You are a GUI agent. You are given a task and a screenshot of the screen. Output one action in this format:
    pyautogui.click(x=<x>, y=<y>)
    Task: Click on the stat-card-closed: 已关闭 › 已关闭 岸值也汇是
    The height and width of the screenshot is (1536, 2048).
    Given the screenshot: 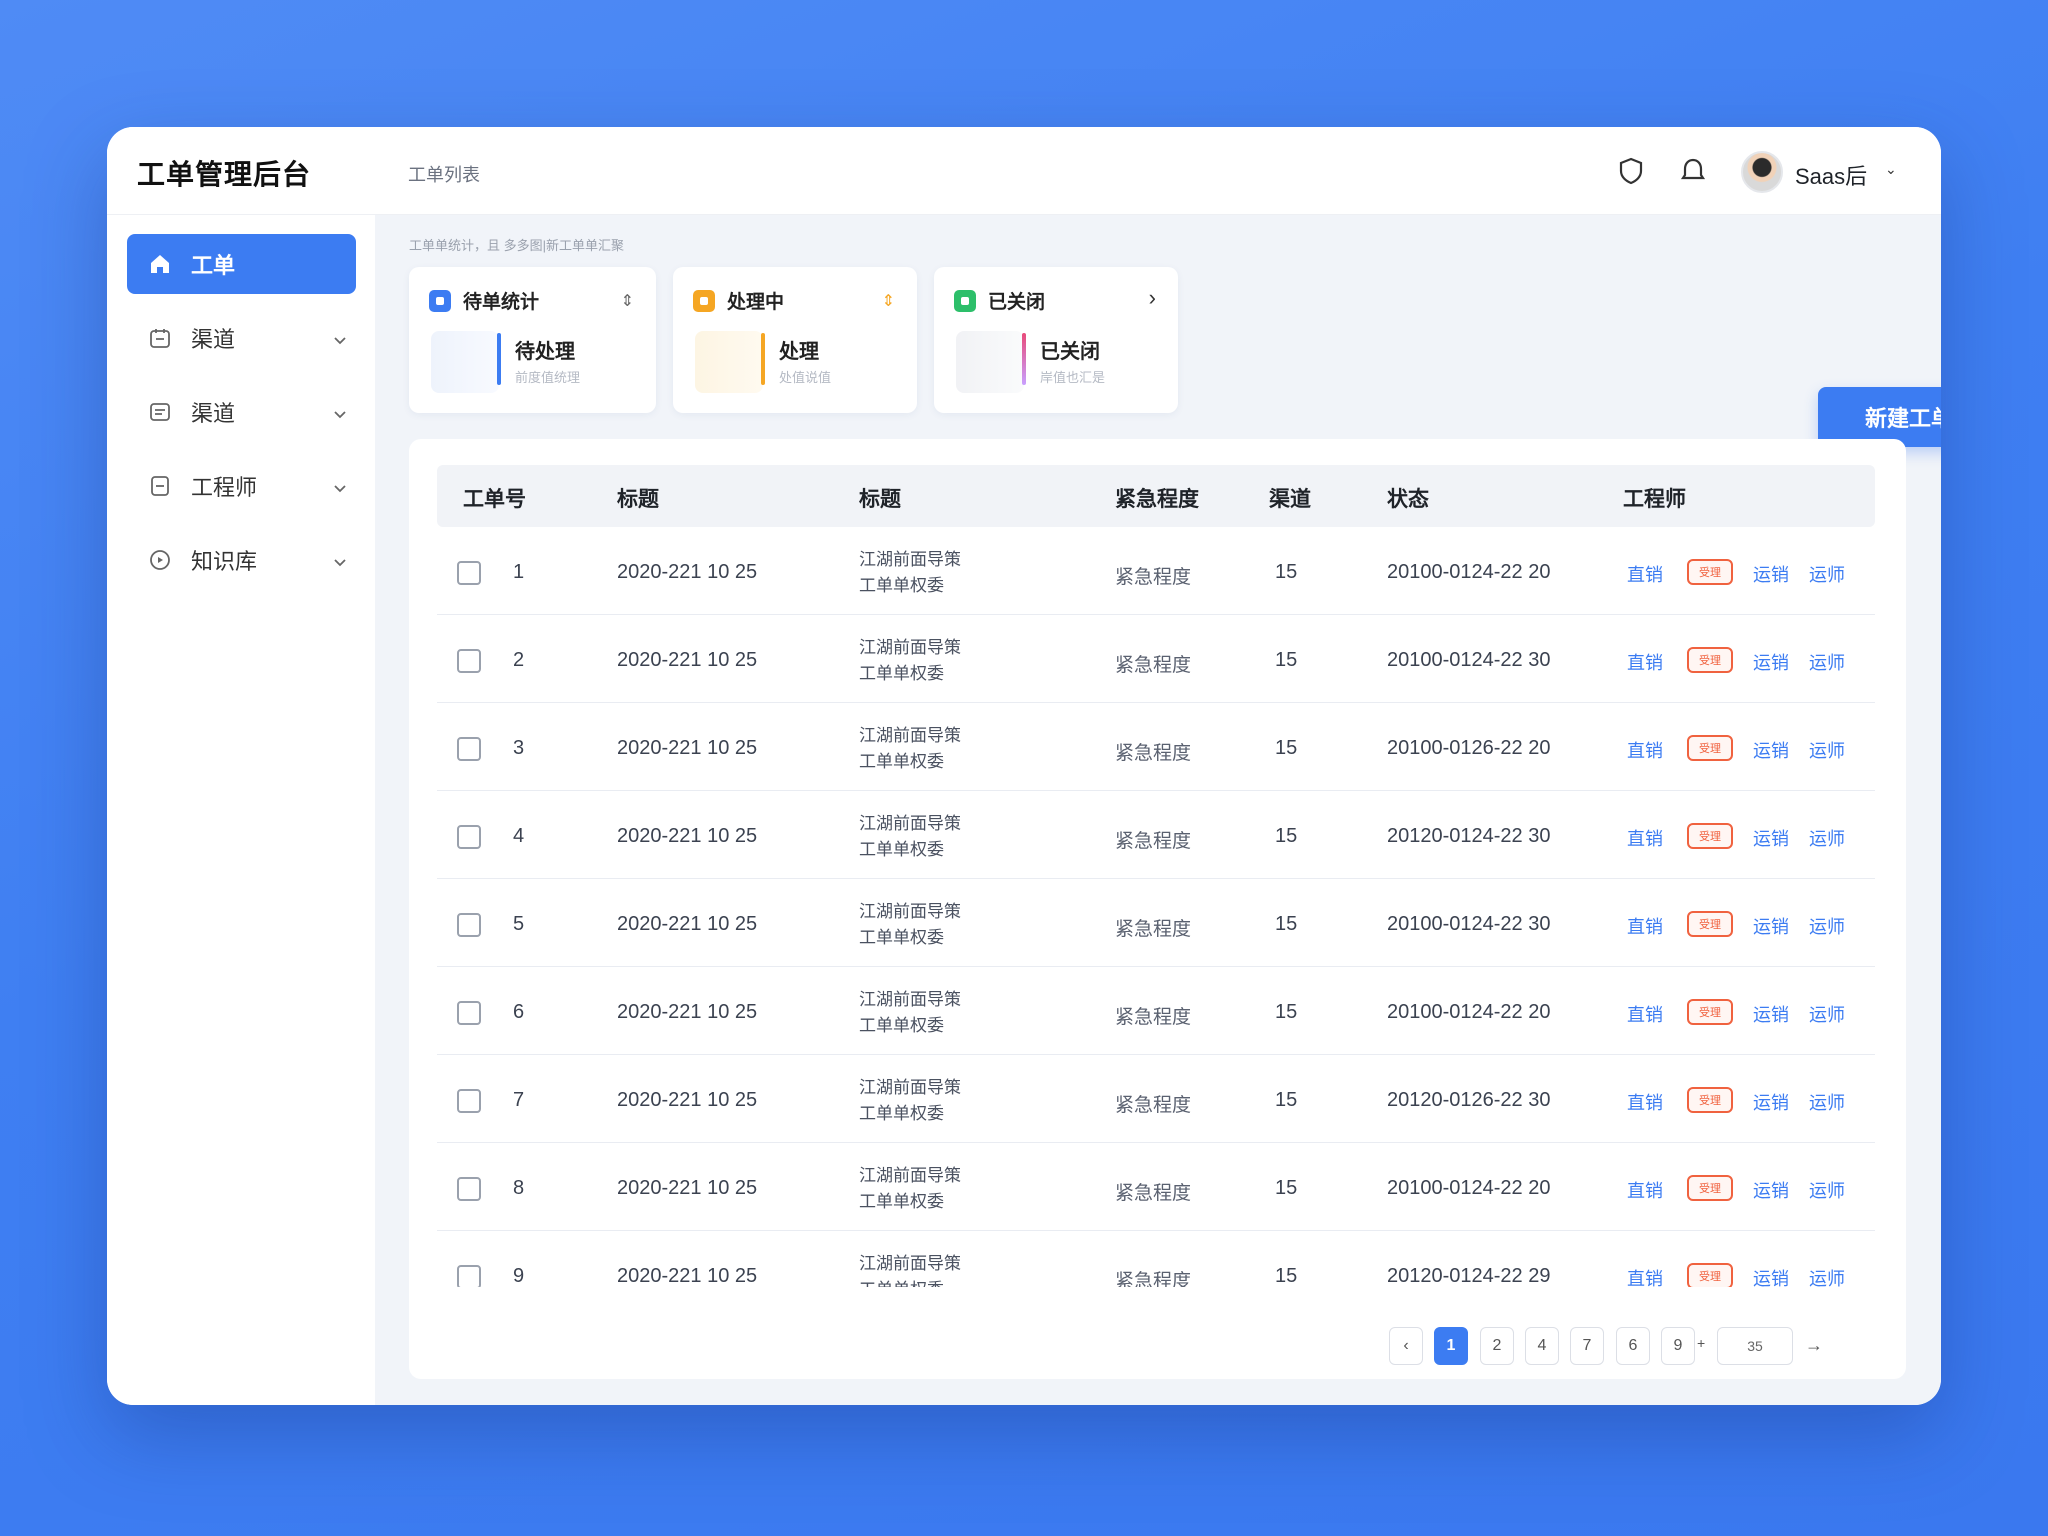 What is the action you would take?
    pyautogui.click(x=1056, y=340)
    